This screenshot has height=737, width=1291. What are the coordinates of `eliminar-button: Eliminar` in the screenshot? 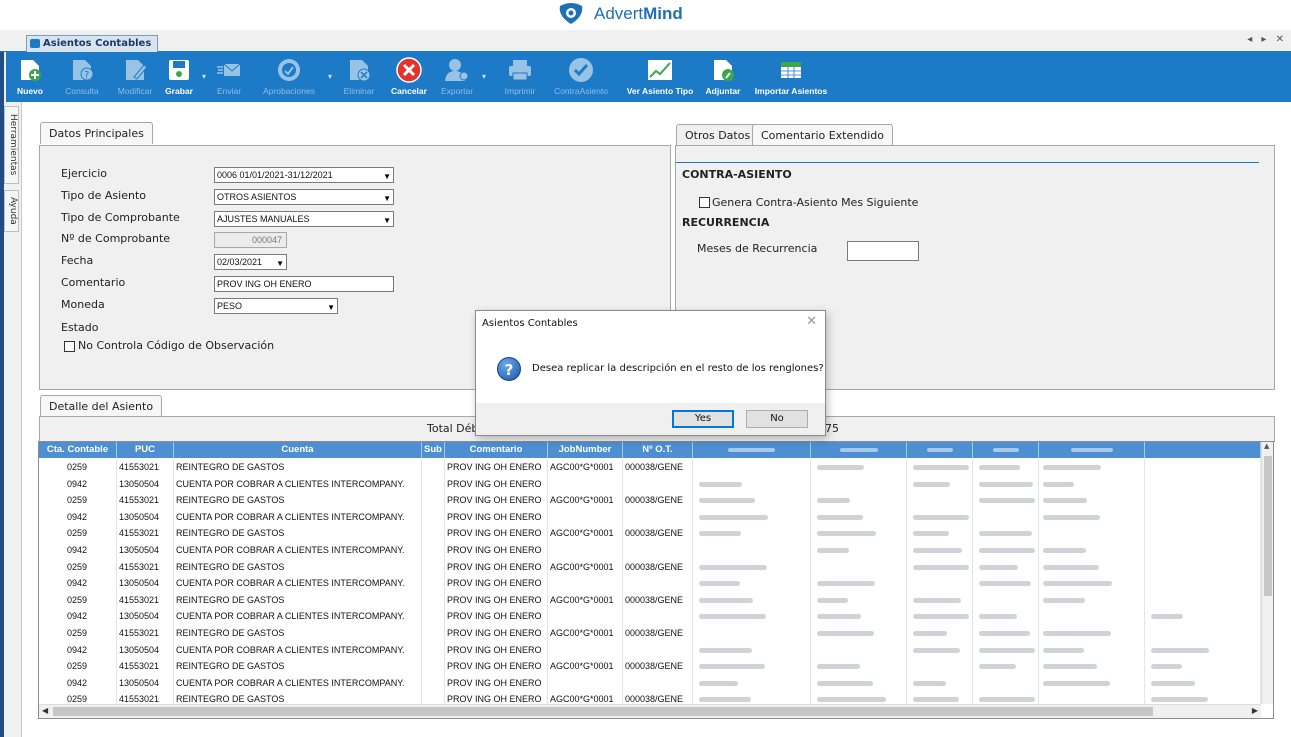 It's located at (359, 77).